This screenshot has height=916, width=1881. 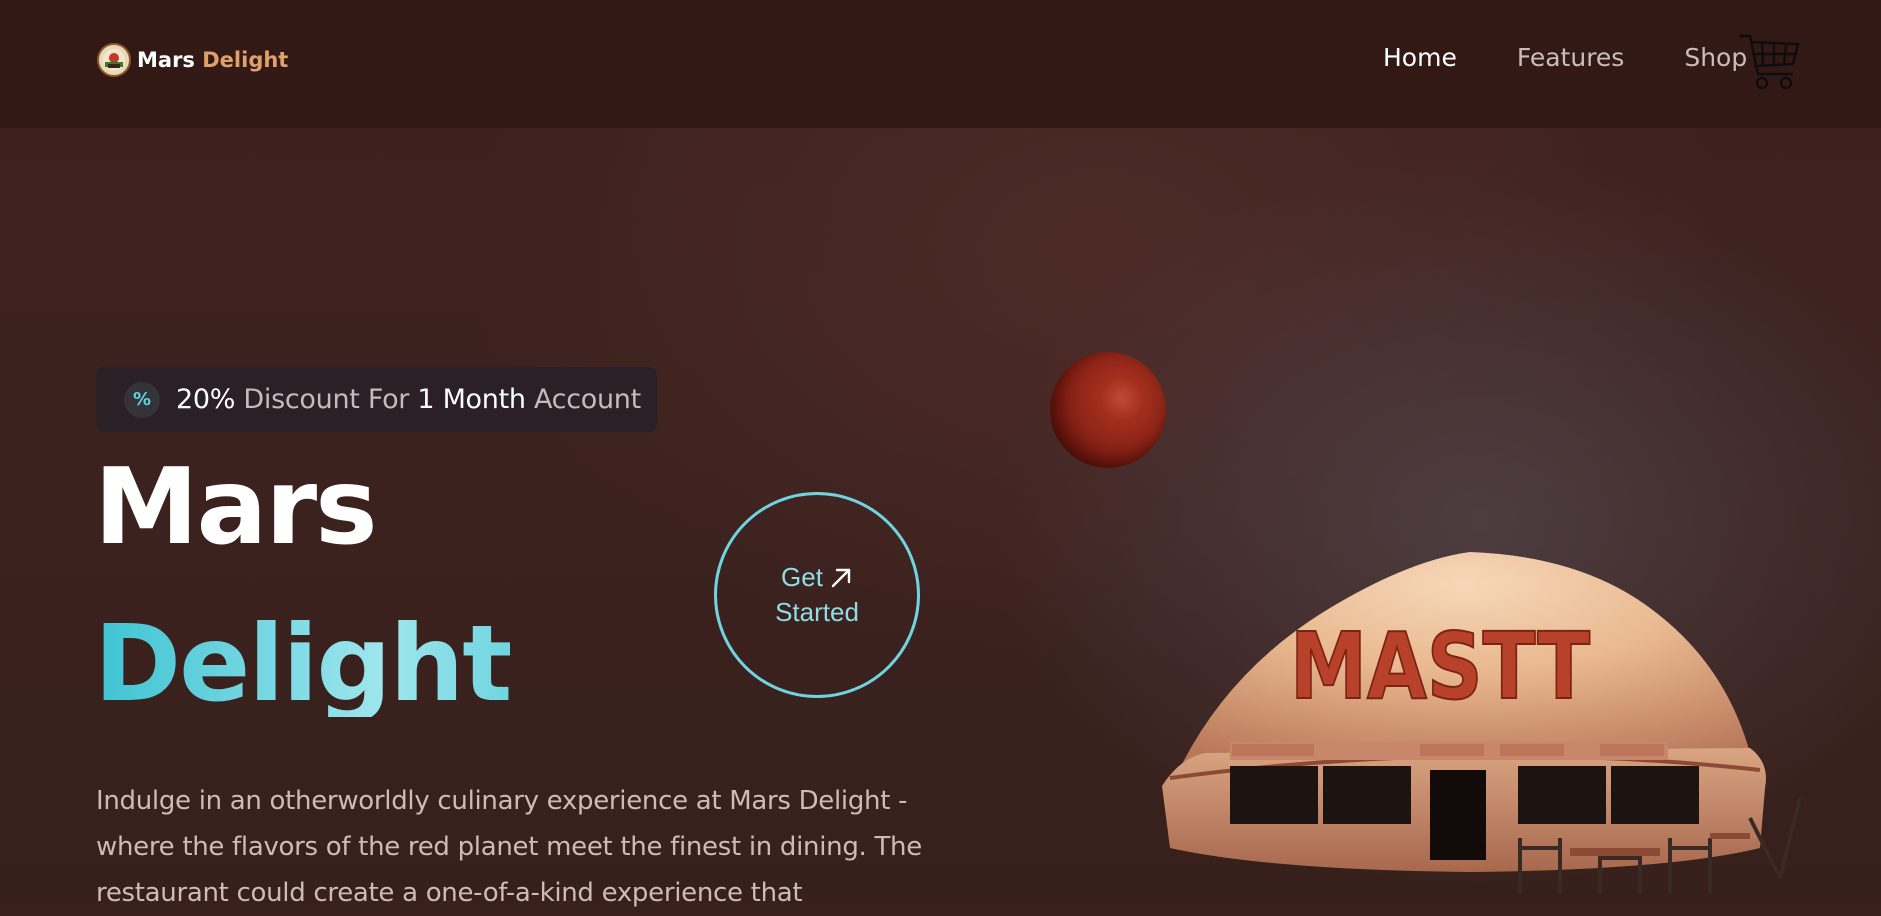 I want to click on nav-link-home: Home, so click(x=1420, y=57).